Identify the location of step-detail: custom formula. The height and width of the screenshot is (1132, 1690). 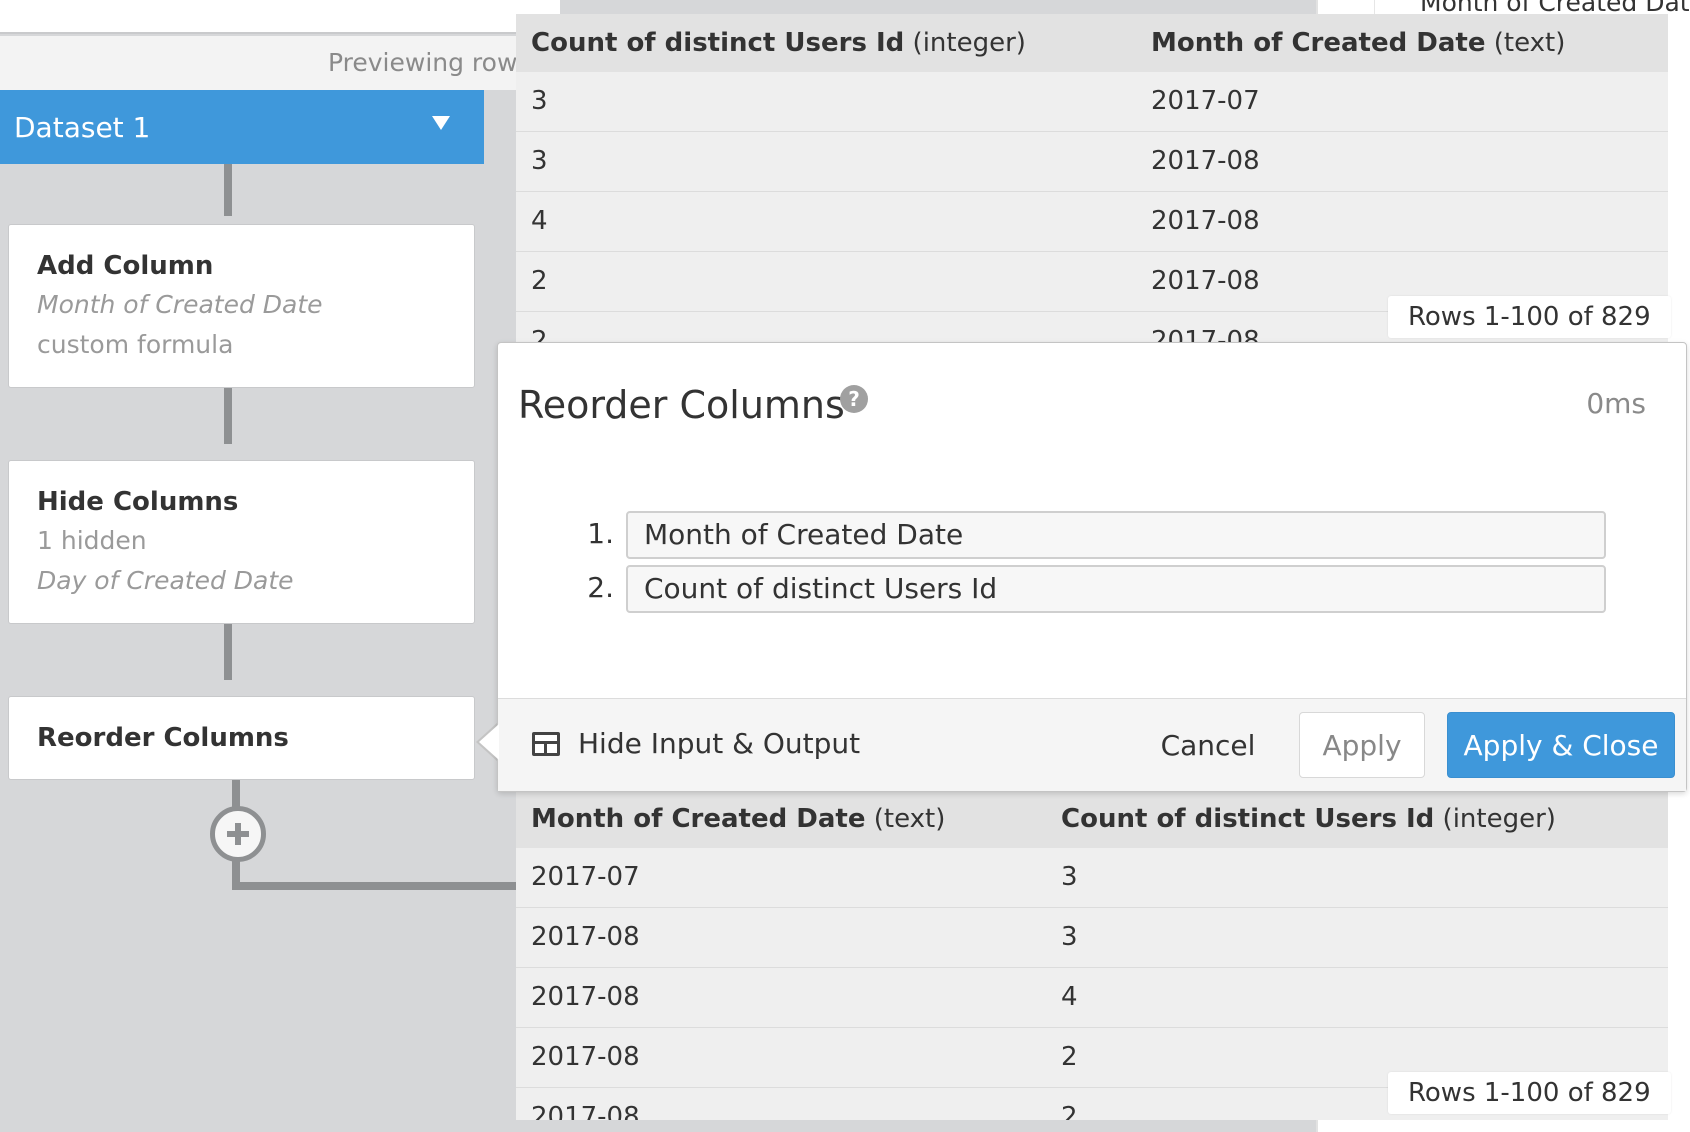
(135, 344).